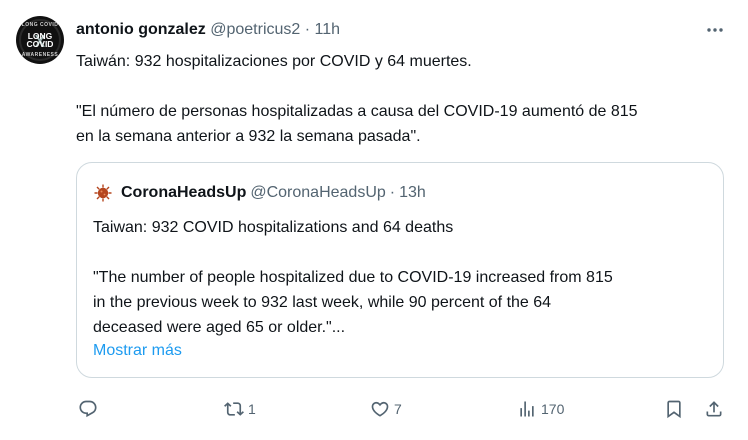  Describe the element at coordinates (380, 409) in the screenshot. I see `heart-icon` at that location.